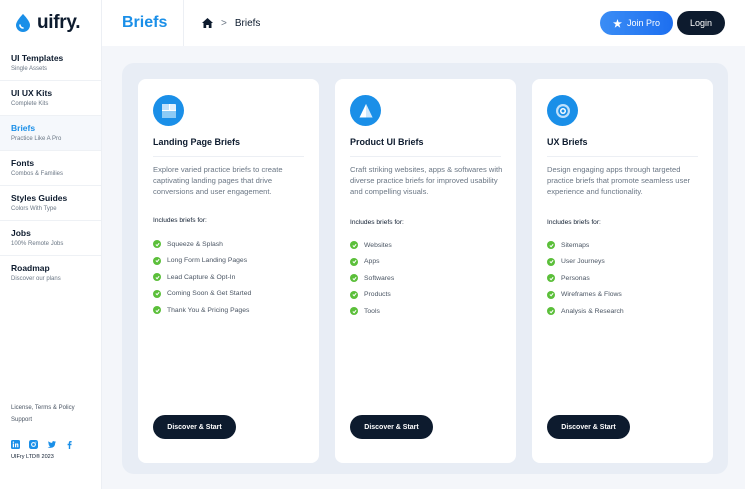  I want to click on sidebar-item-subtitle: Discover our plans, so click(36, 279).